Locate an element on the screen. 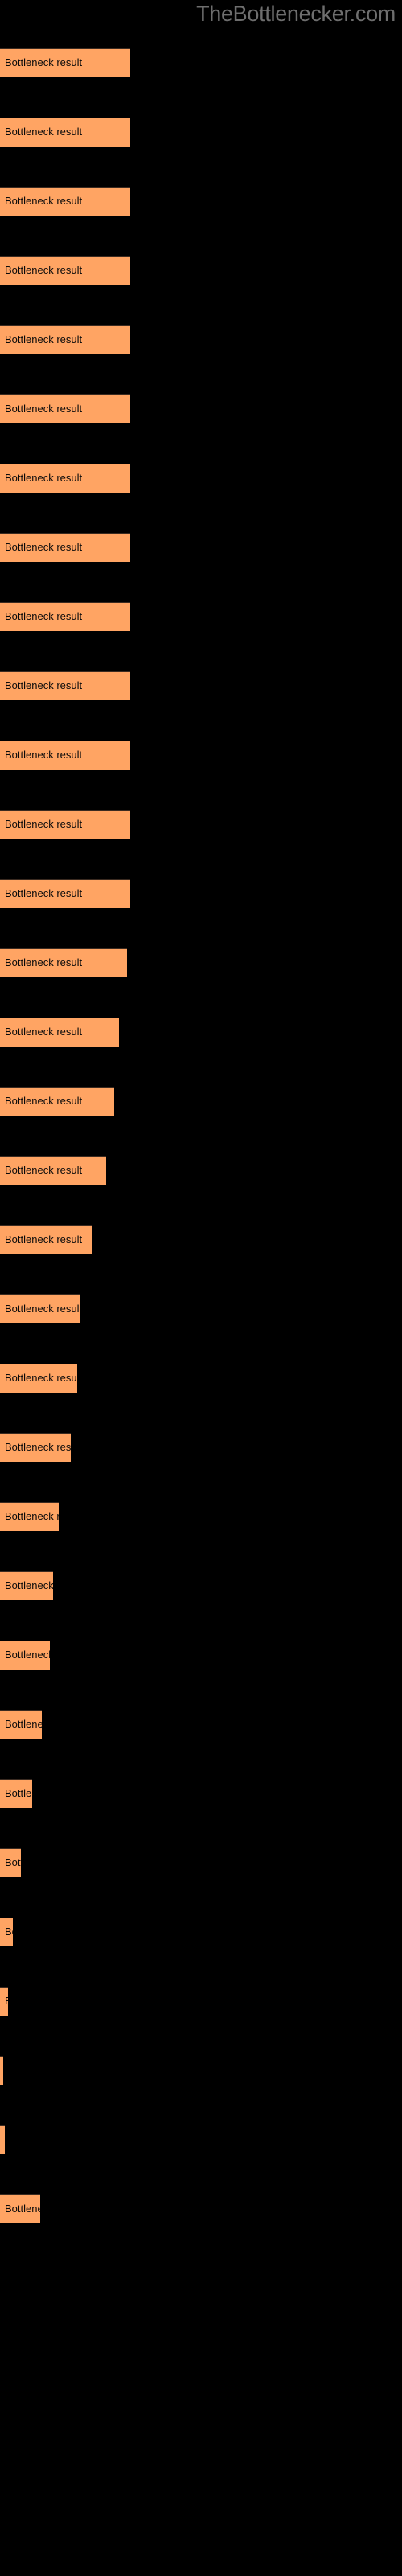 The height and width of the screenshot is (2576, 402). site-watermark: TheBottlenecker.com is located at coordinates (296, 14).